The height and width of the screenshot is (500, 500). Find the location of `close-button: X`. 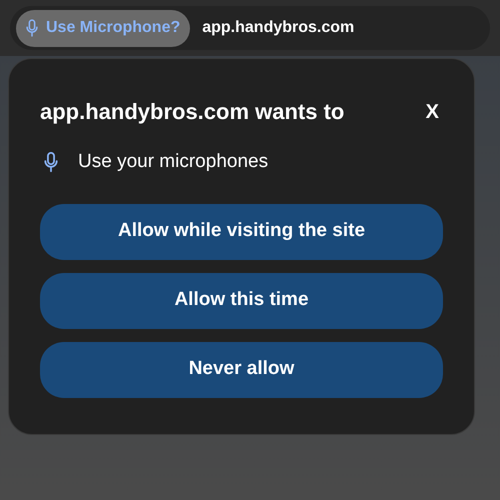

close-button: X is located at coordinates (432, 111).